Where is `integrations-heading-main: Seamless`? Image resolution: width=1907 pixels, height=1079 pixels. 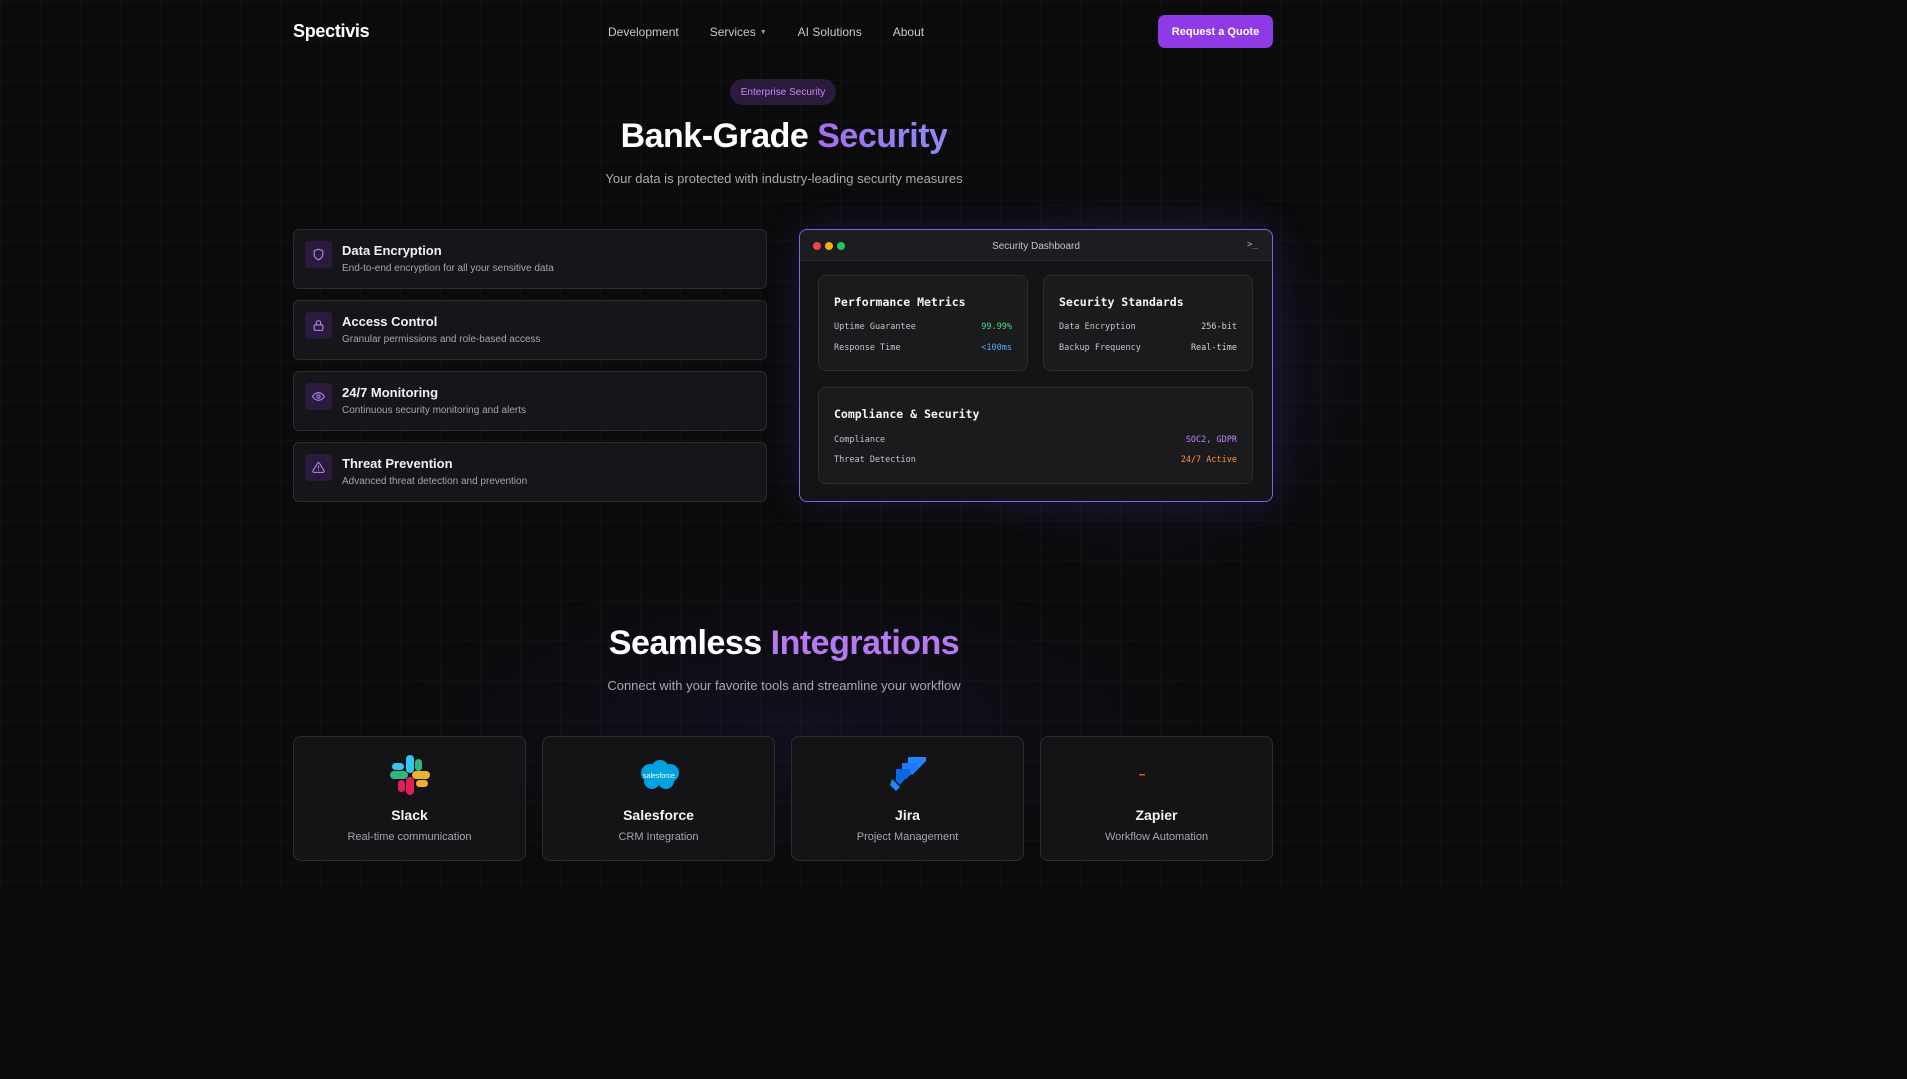 integrations-heading-main: Seamless is located at coordinates (689, 643).